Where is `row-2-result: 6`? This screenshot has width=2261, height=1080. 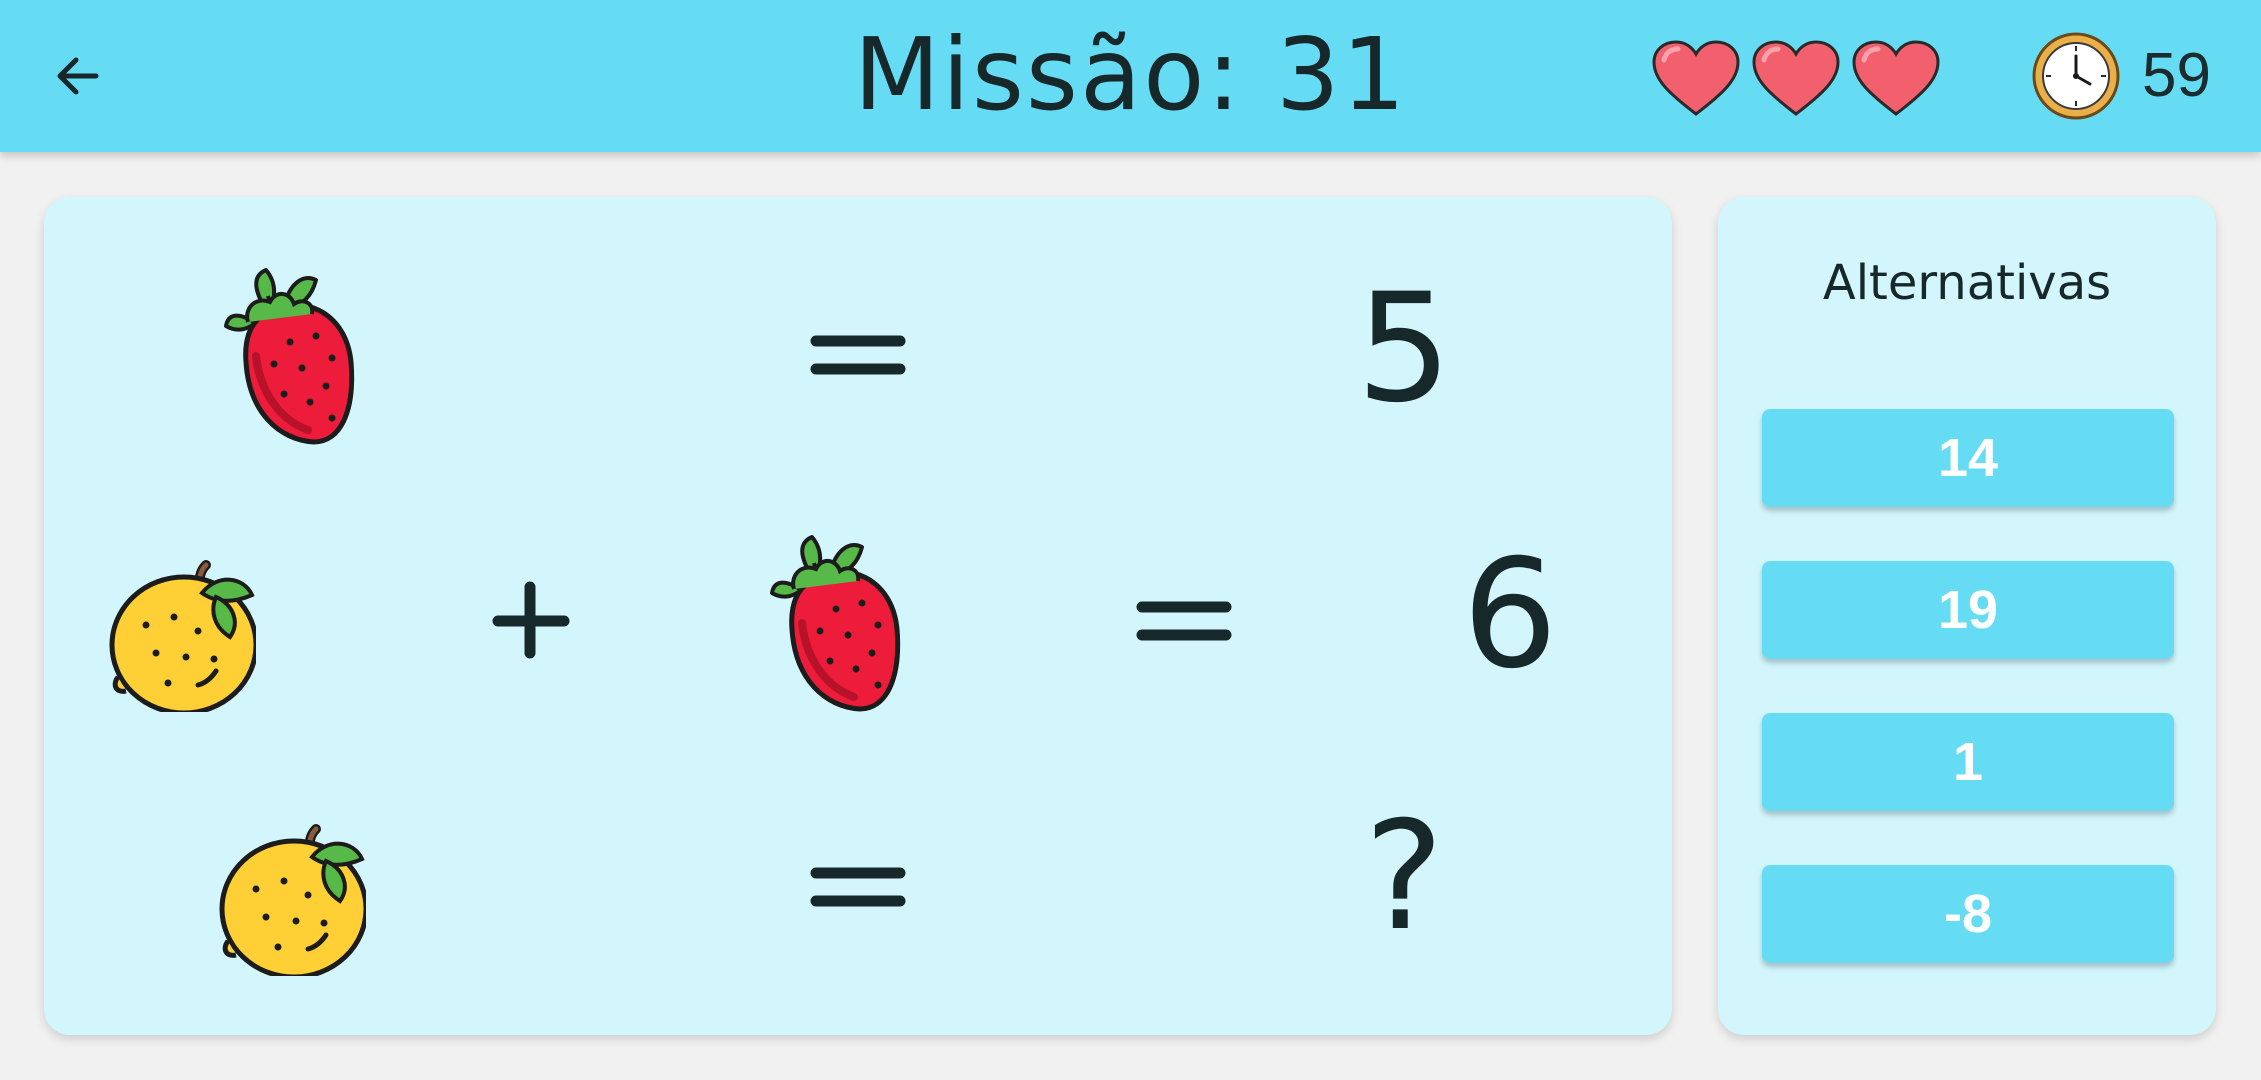 row-2-result: 6 is located at coordinates (1510, 615).